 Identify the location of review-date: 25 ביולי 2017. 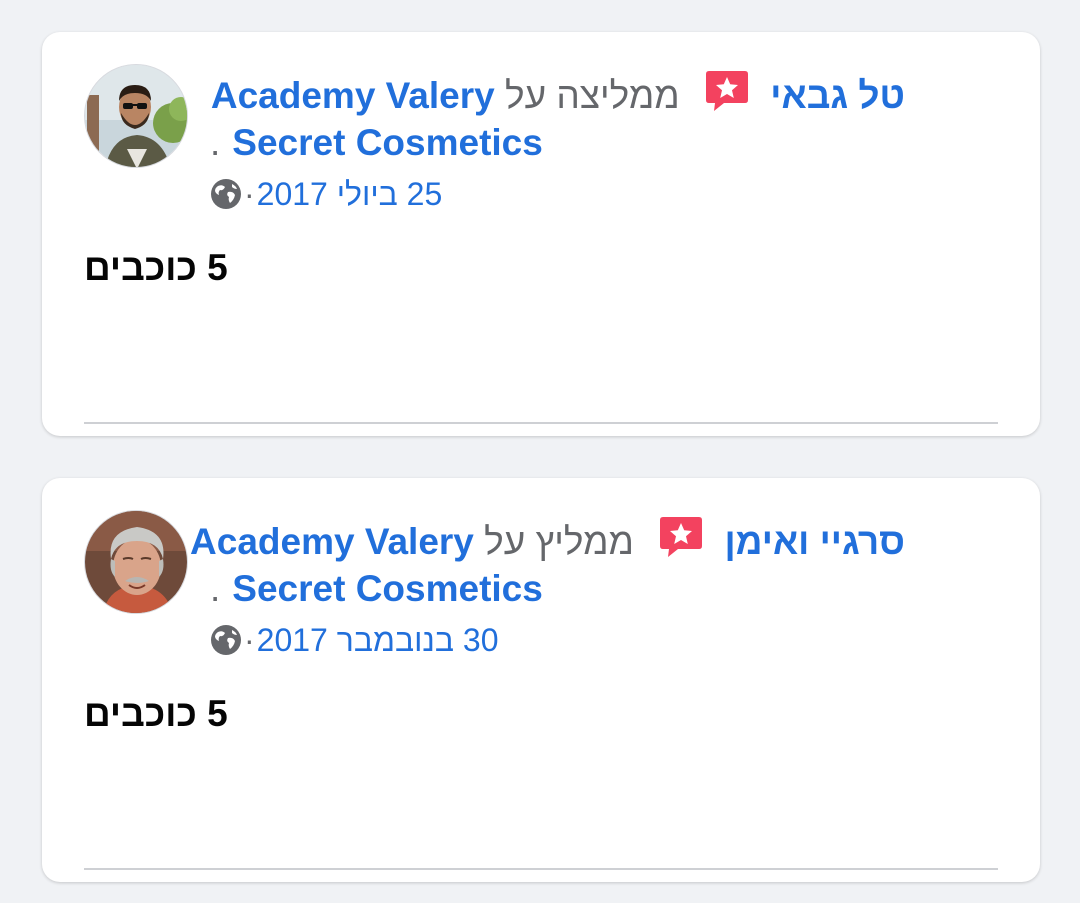
(350, 194).